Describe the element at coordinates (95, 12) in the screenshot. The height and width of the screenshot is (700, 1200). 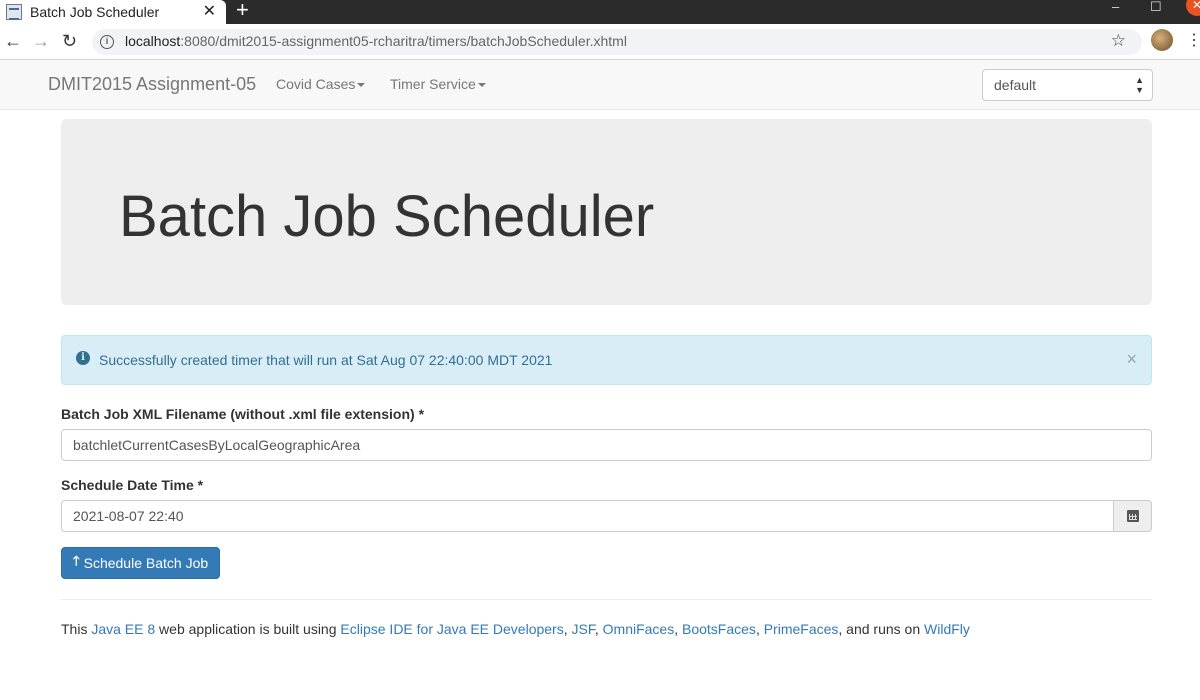
I see `tab-title: Batch Job Scheduler` at that location.